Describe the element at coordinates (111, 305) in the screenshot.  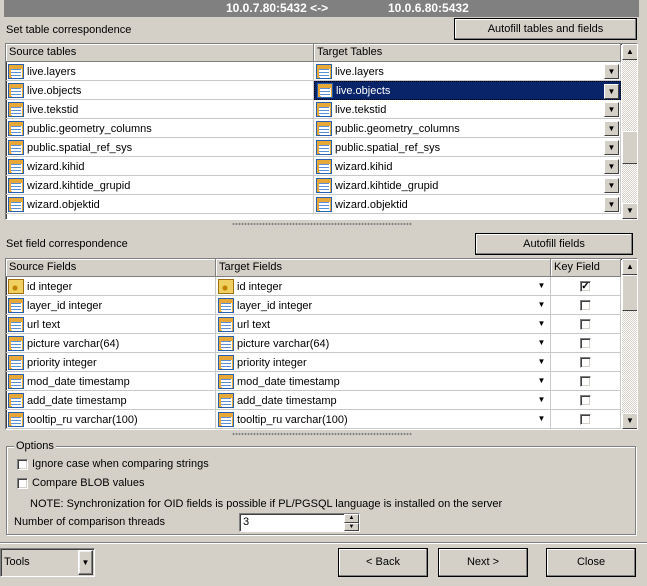
I see `source-field-cell: layer_id integer` at that location.